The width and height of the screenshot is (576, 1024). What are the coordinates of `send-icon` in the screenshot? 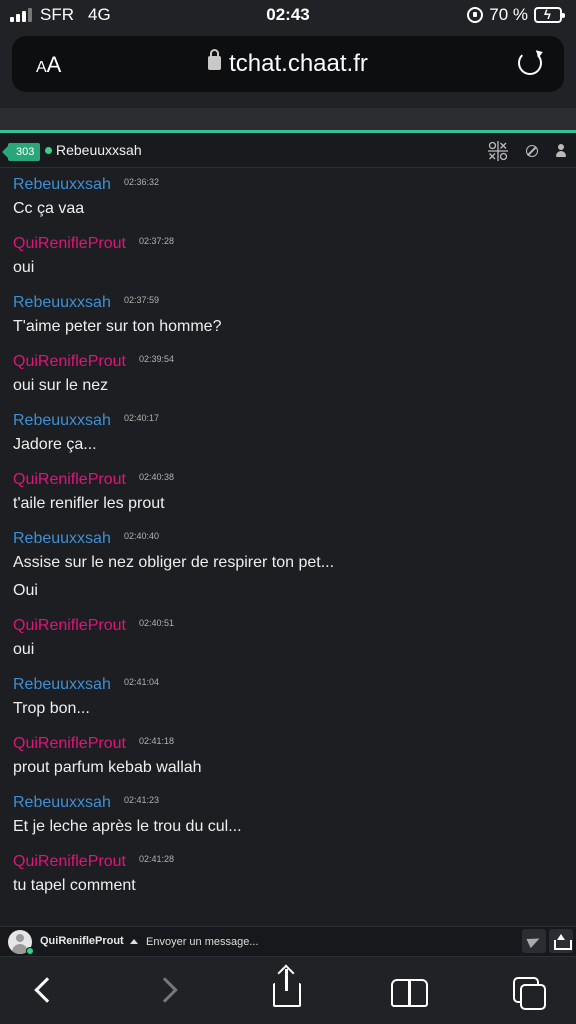 It's located at (534, 941).